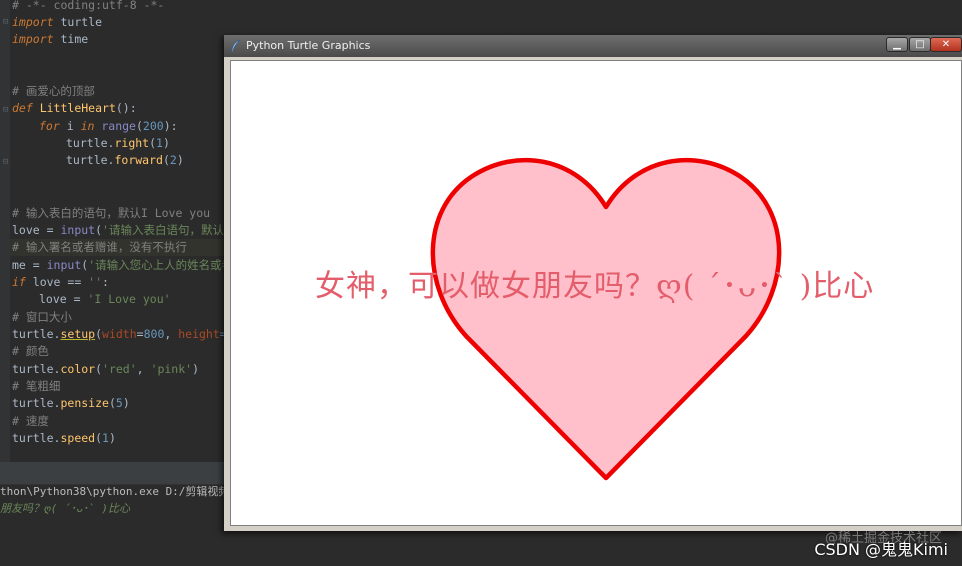  Describe the element at coordinates (99, 247) in the screenshot. I see `code-line: # 输入署名或者赠谁，没有不执行` at that location.